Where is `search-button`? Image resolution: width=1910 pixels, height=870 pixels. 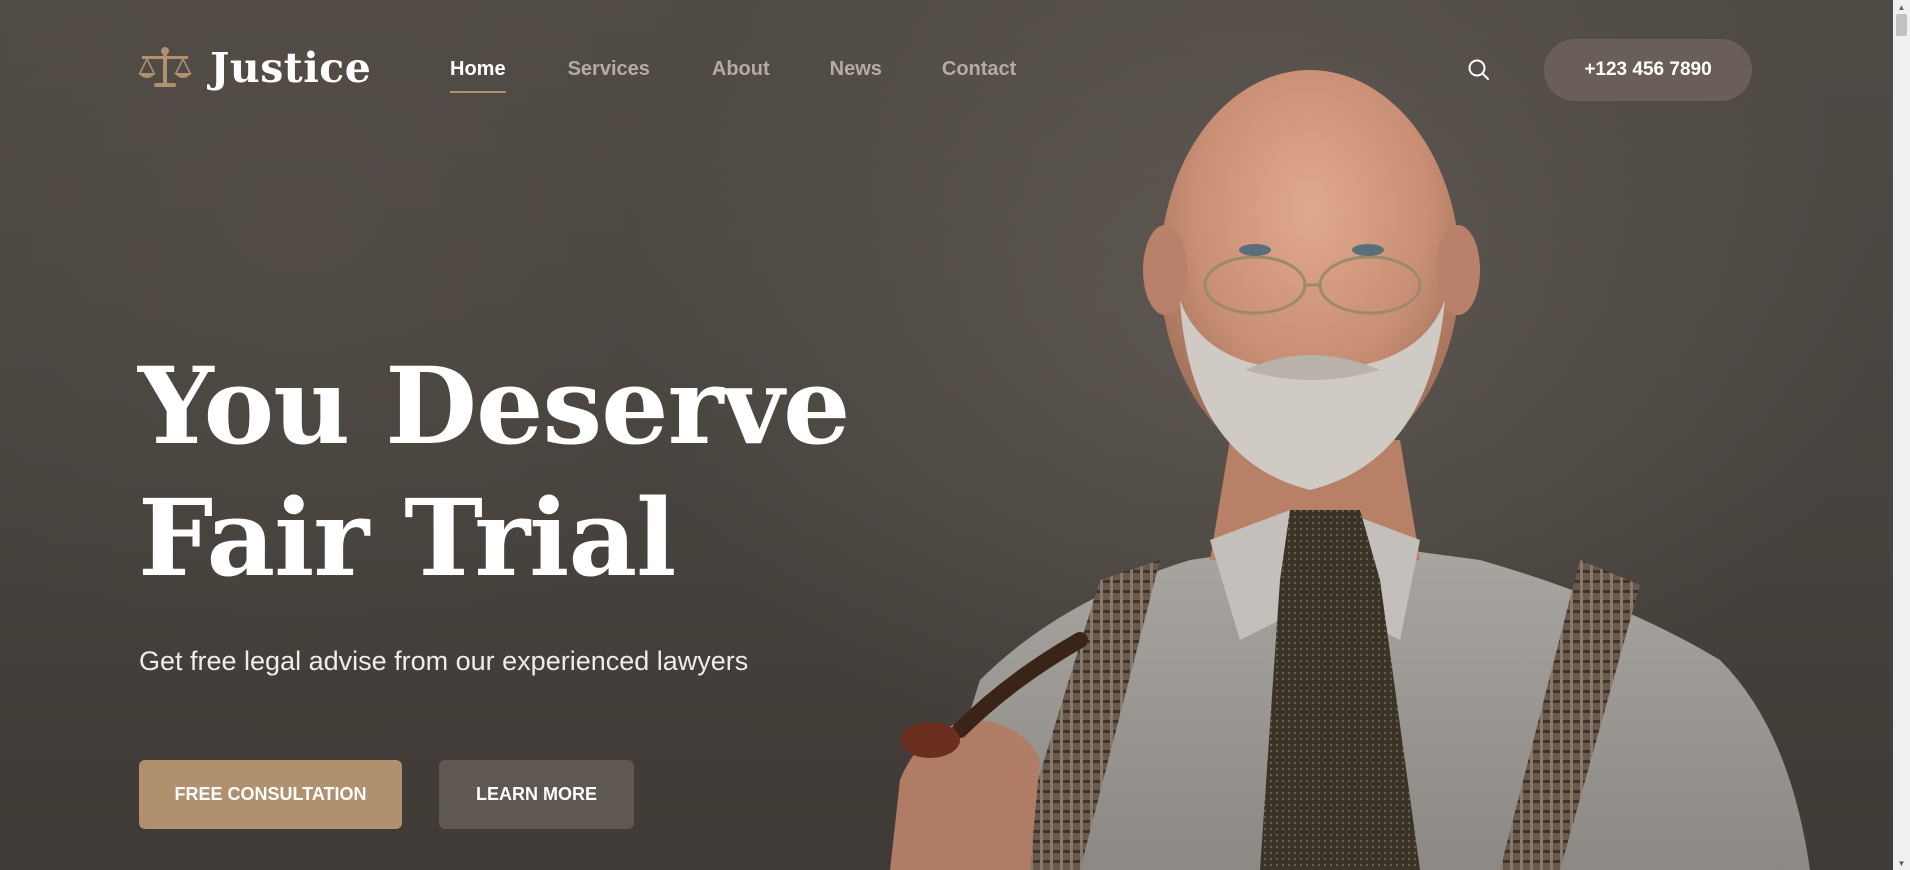 search-button is located at coordinates (1479, 70).